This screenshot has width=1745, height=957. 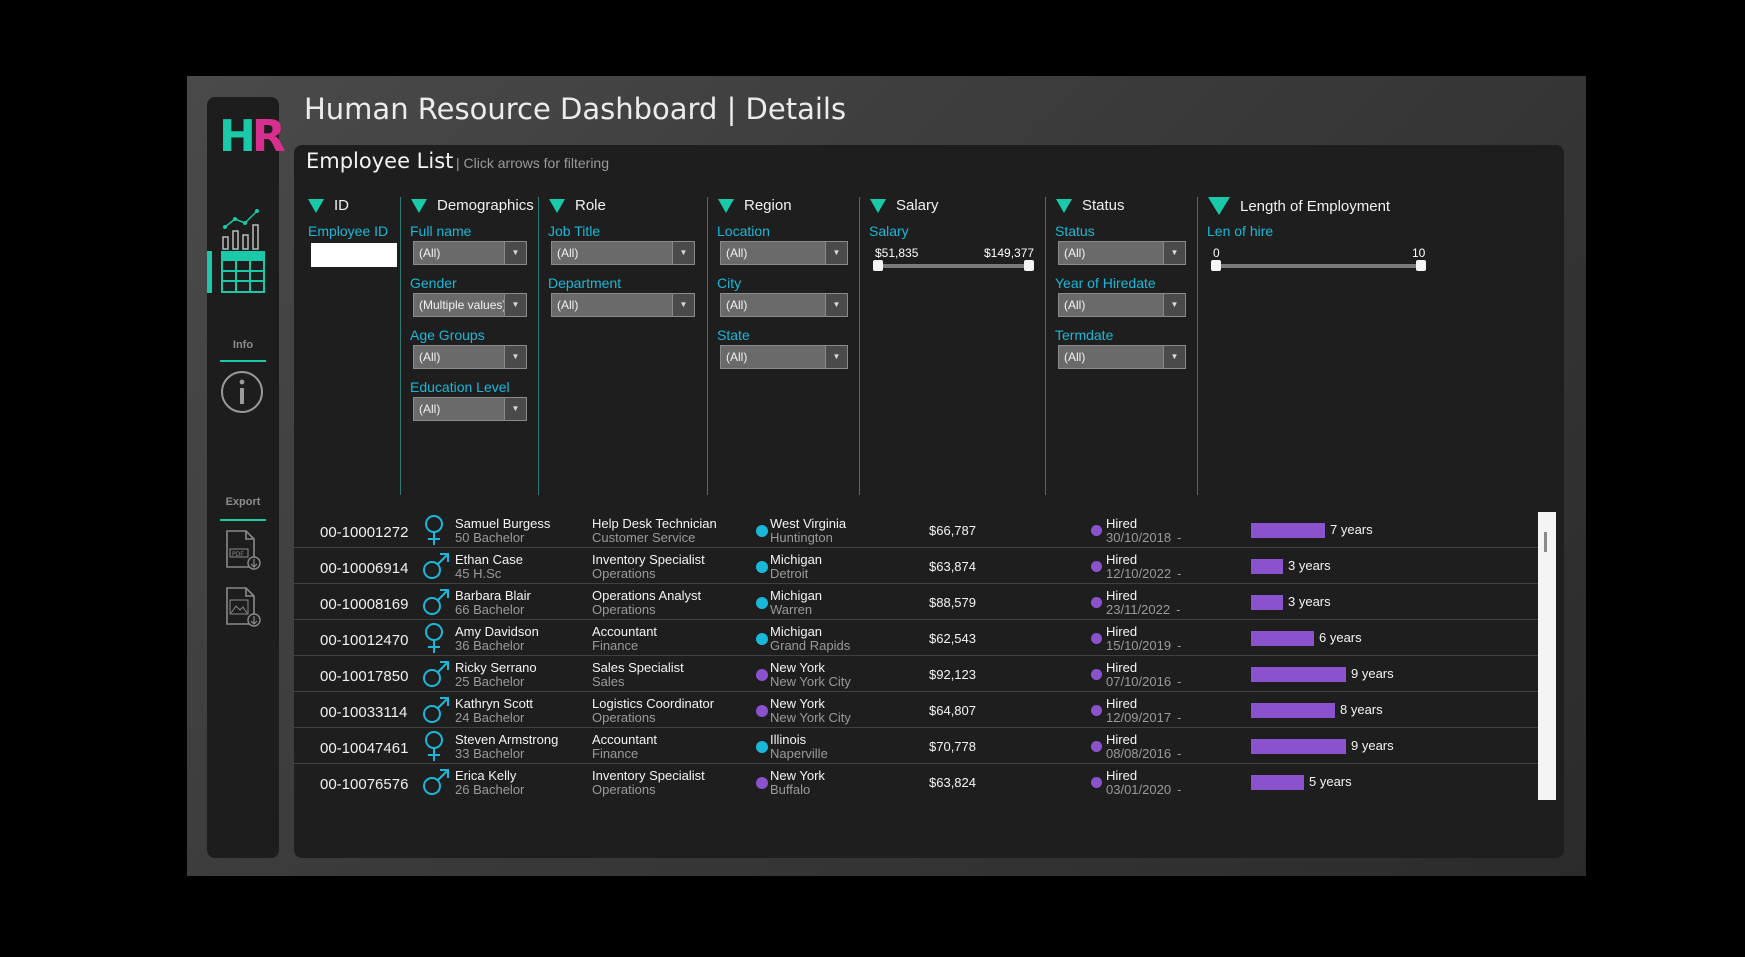 I want to click on full-name-dropdown: (All) ▼, so click(x=470, y=253).